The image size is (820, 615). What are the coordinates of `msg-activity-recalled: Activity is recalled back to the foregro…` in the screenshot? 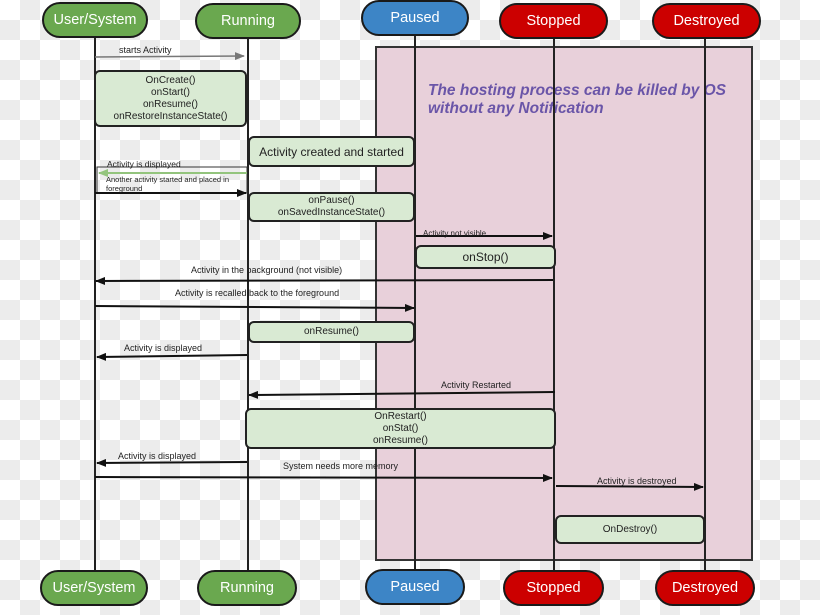 It's located at (257, 293).